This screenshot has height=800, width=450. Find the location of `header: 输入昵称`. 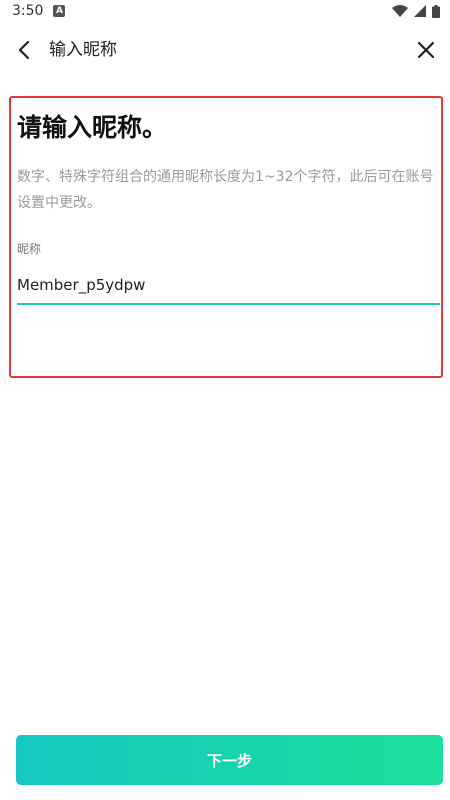

header: 输入昵称 is located at coordinates (225, 50).